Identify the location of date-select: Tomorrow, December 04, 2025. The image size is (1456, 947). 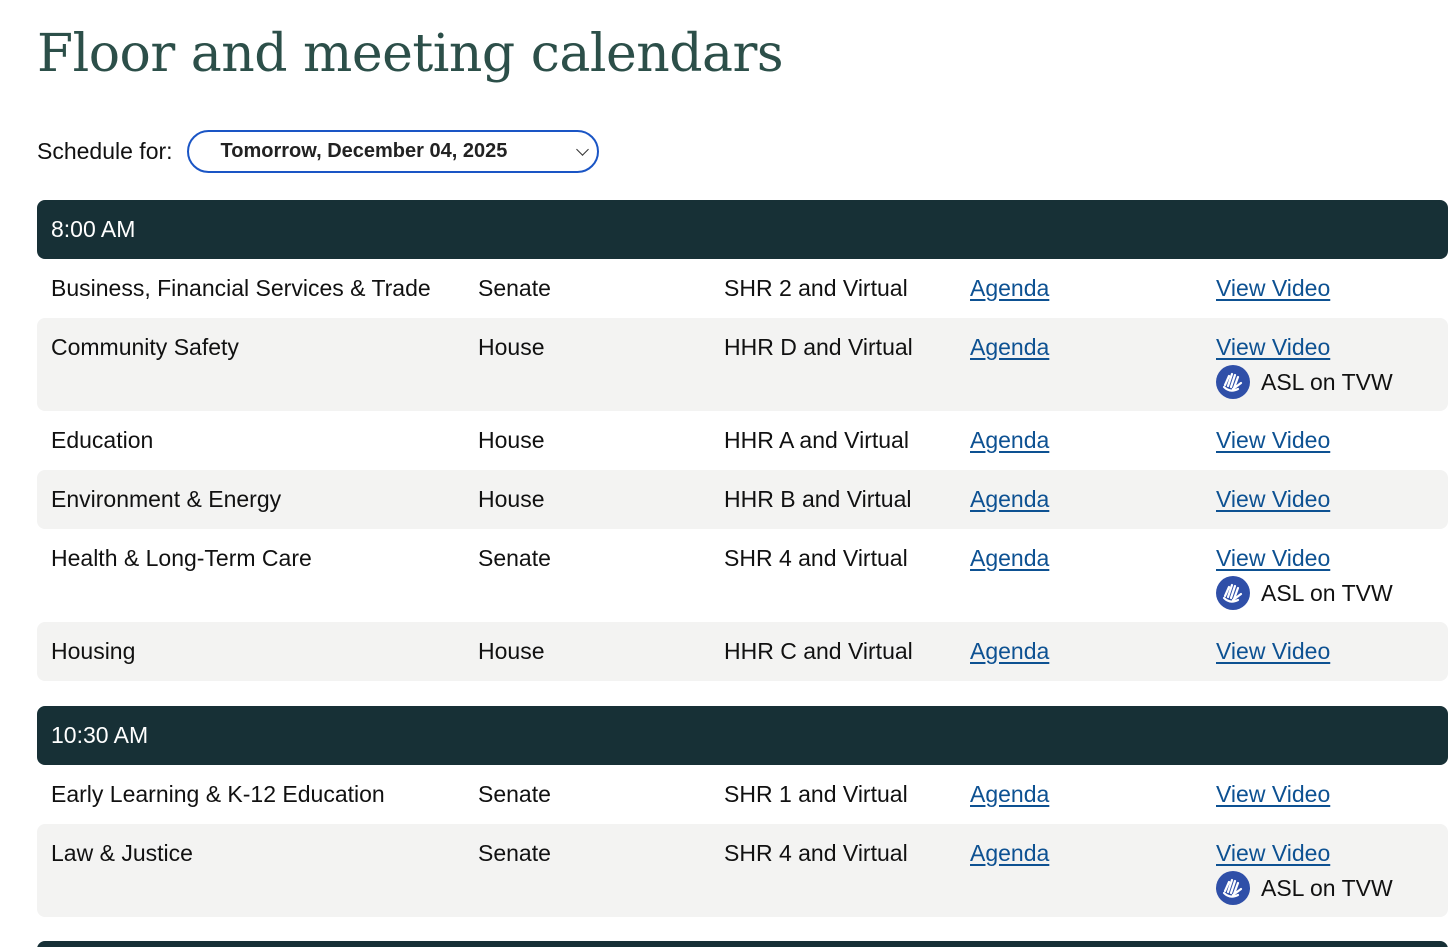
(392, 151).